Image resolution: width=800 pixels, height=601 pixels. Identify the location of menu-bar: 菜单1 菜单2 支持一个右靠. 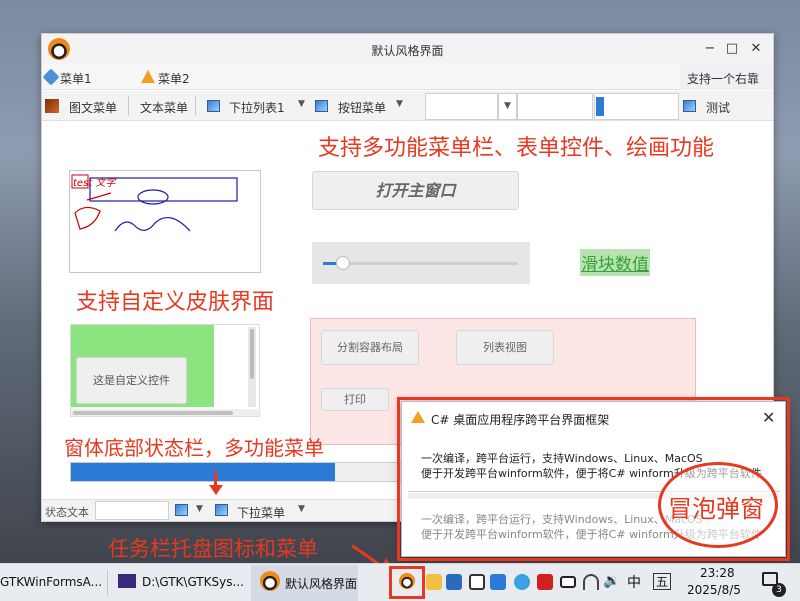
(407, 77).